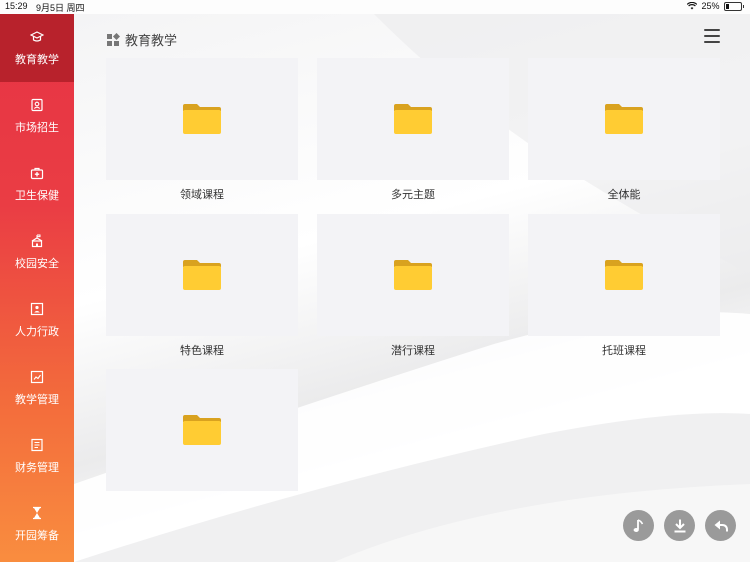 The height and width of the screenshot is (562, 750). Describe the element at coordinates (37, 173) in the screenshot. I see `medical-kit-icon` at that location.